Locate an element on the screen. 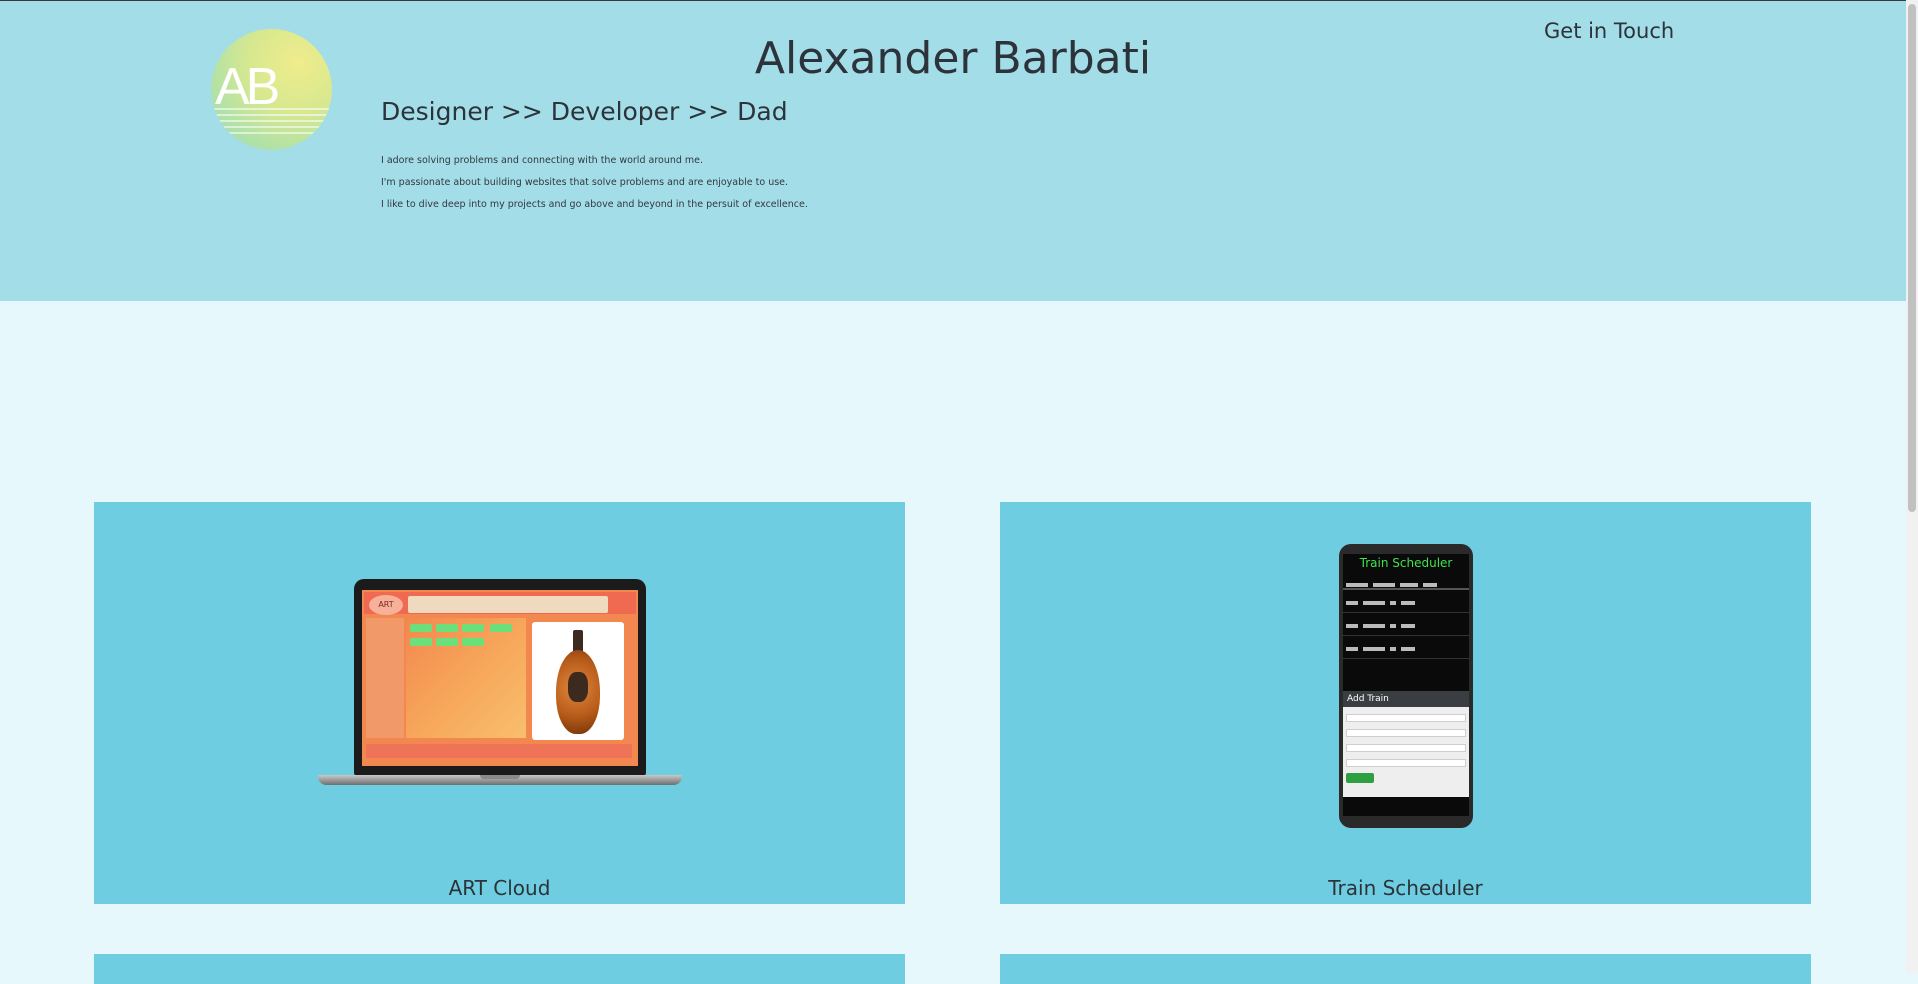 This screenshot has height=984, width=1918. vertical-scrollbar is located at coordinates (1912, 486).